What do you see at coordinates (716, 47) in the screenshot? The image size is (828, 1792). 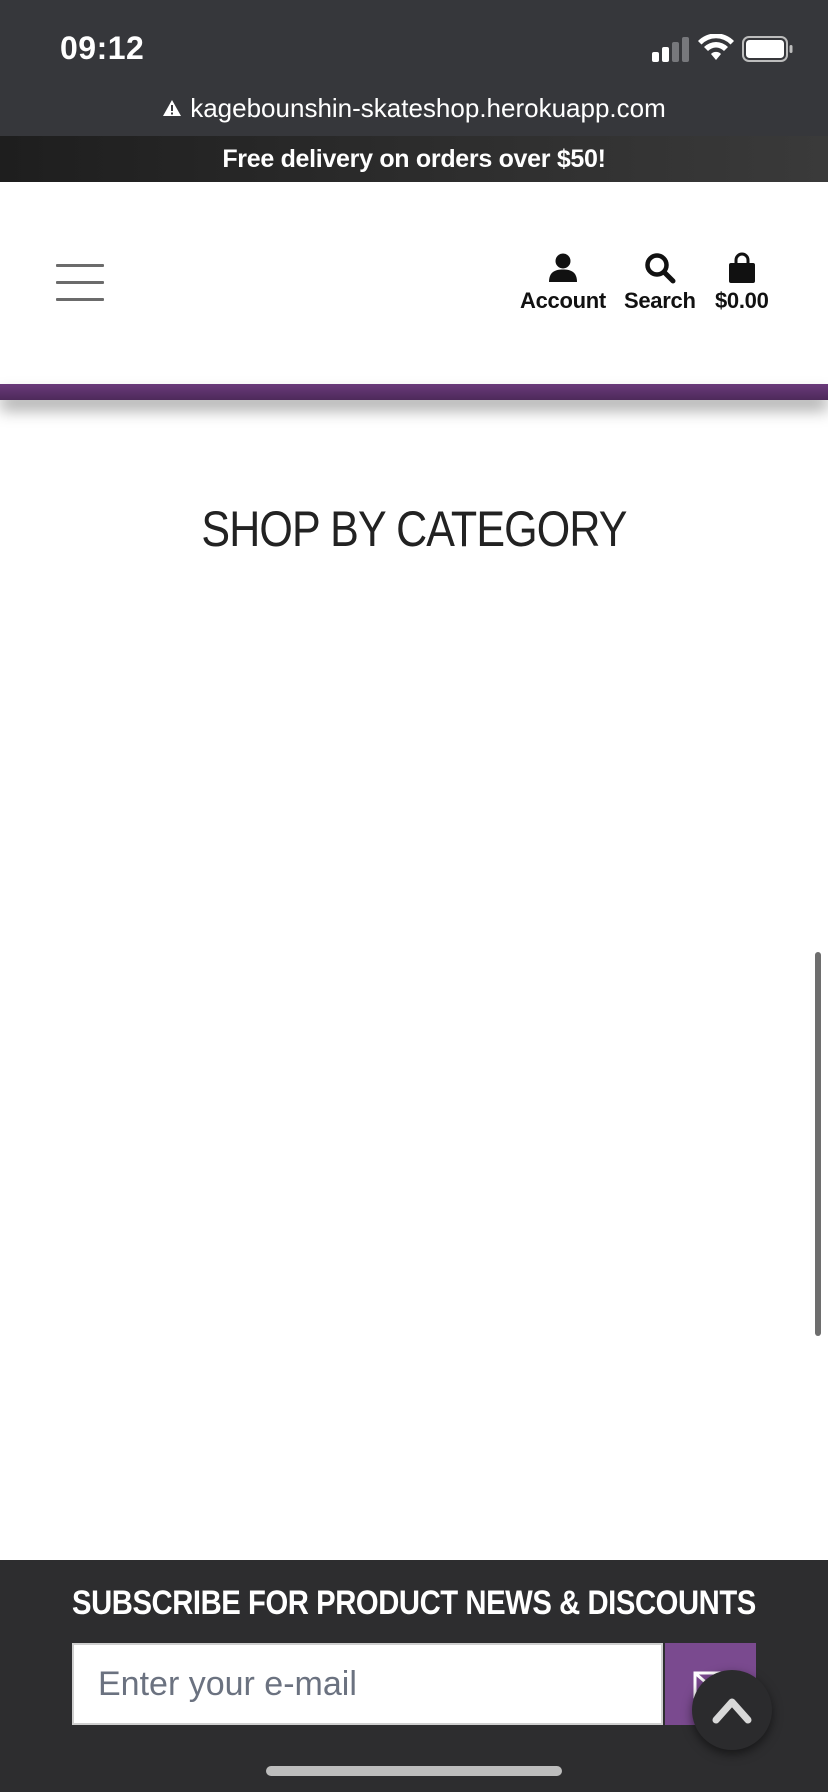 I see `wifi-icon` at bounding box center [716, 47].